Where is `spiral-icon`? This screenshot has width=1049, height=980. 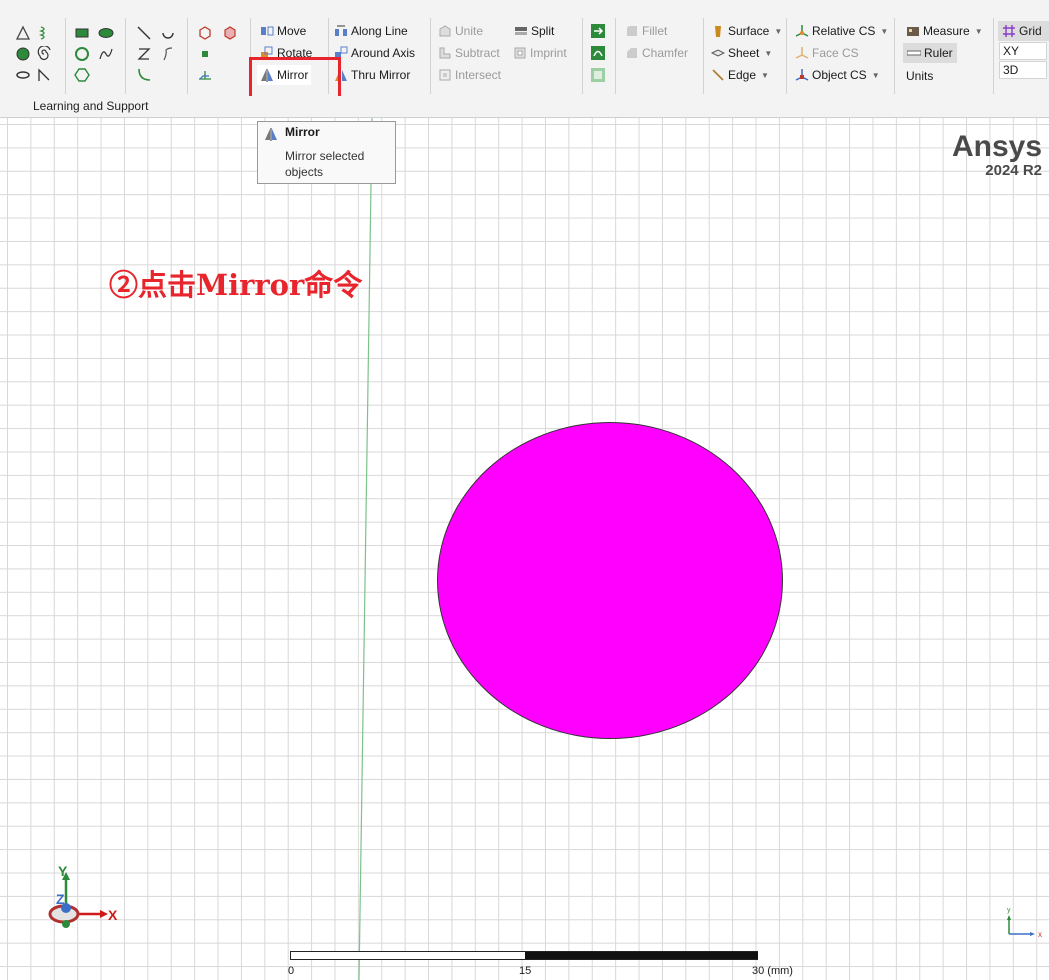
spiral-icon is located at coordinates (44, 54).